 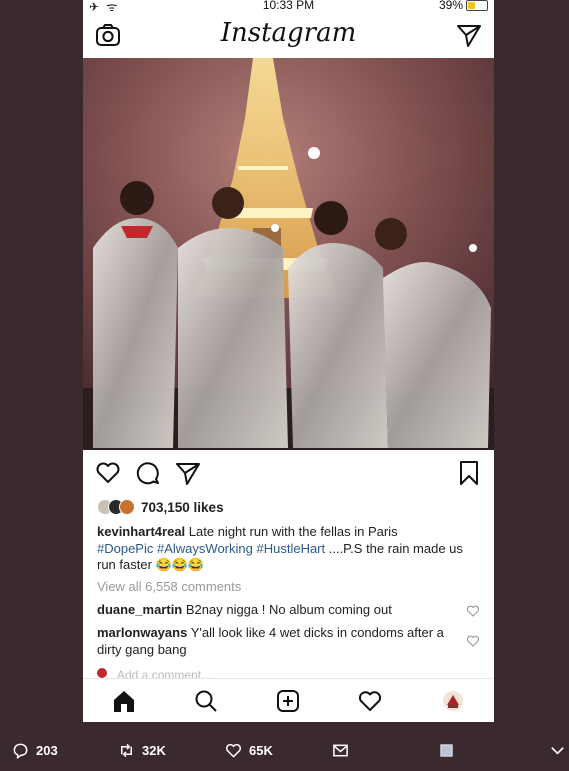 What do you see at coordinates (477, 5) in the screenshot?
I see `battery-icon` at bounding box center [477, 5].